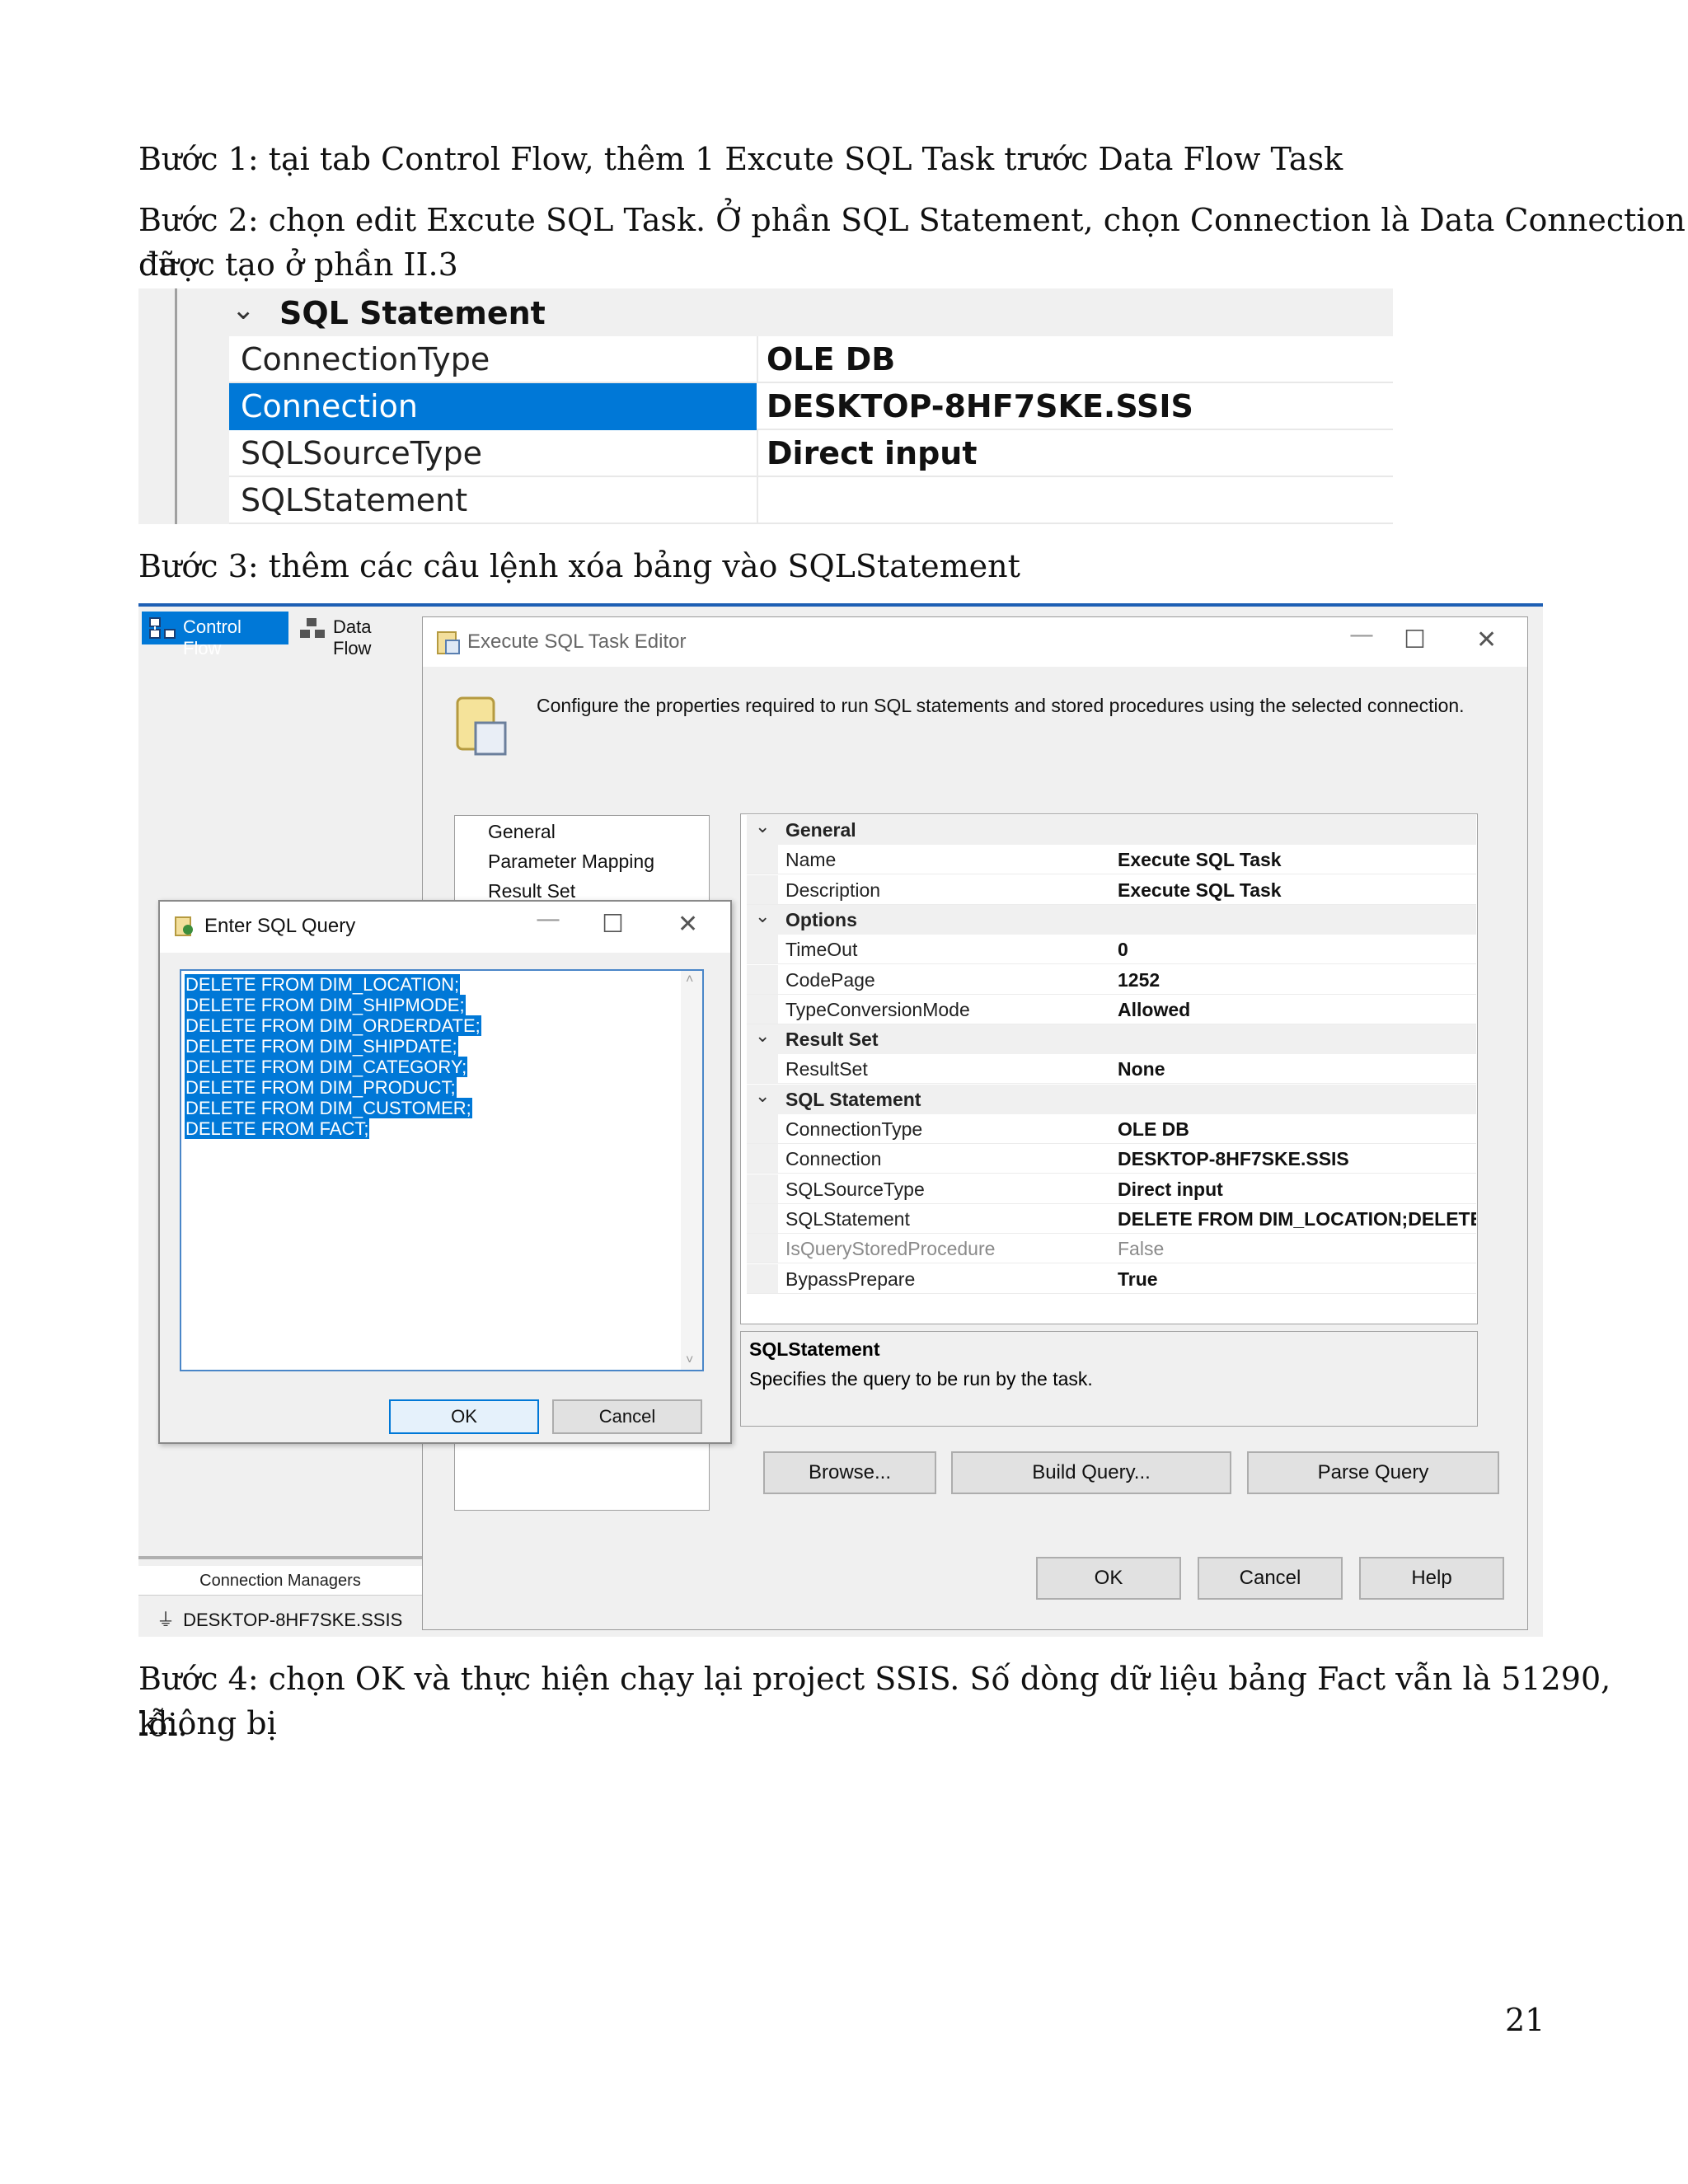  I want to click on tab-data-flow: Data Flow, so click(354, 635).